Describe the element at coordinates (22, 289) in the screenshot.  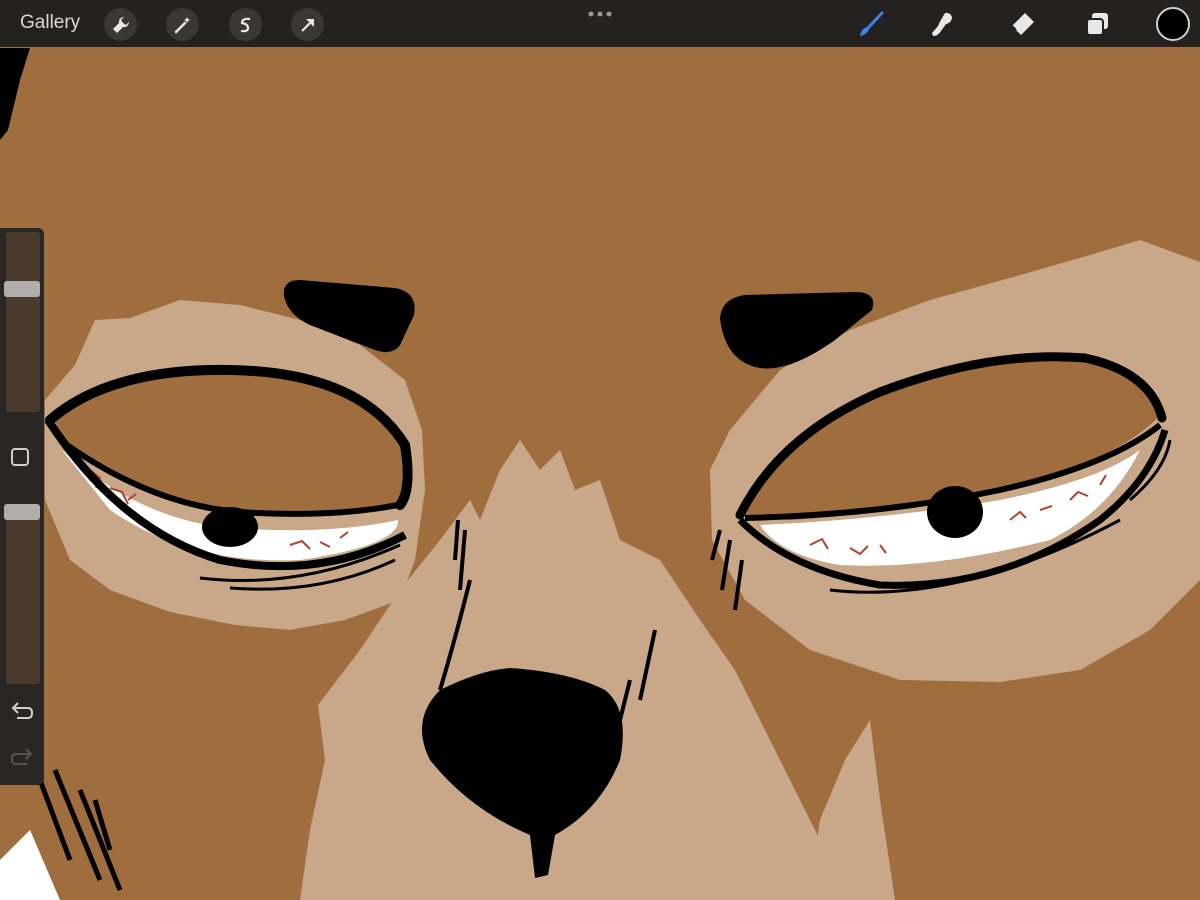
I see `brush-size-knob` at that location.